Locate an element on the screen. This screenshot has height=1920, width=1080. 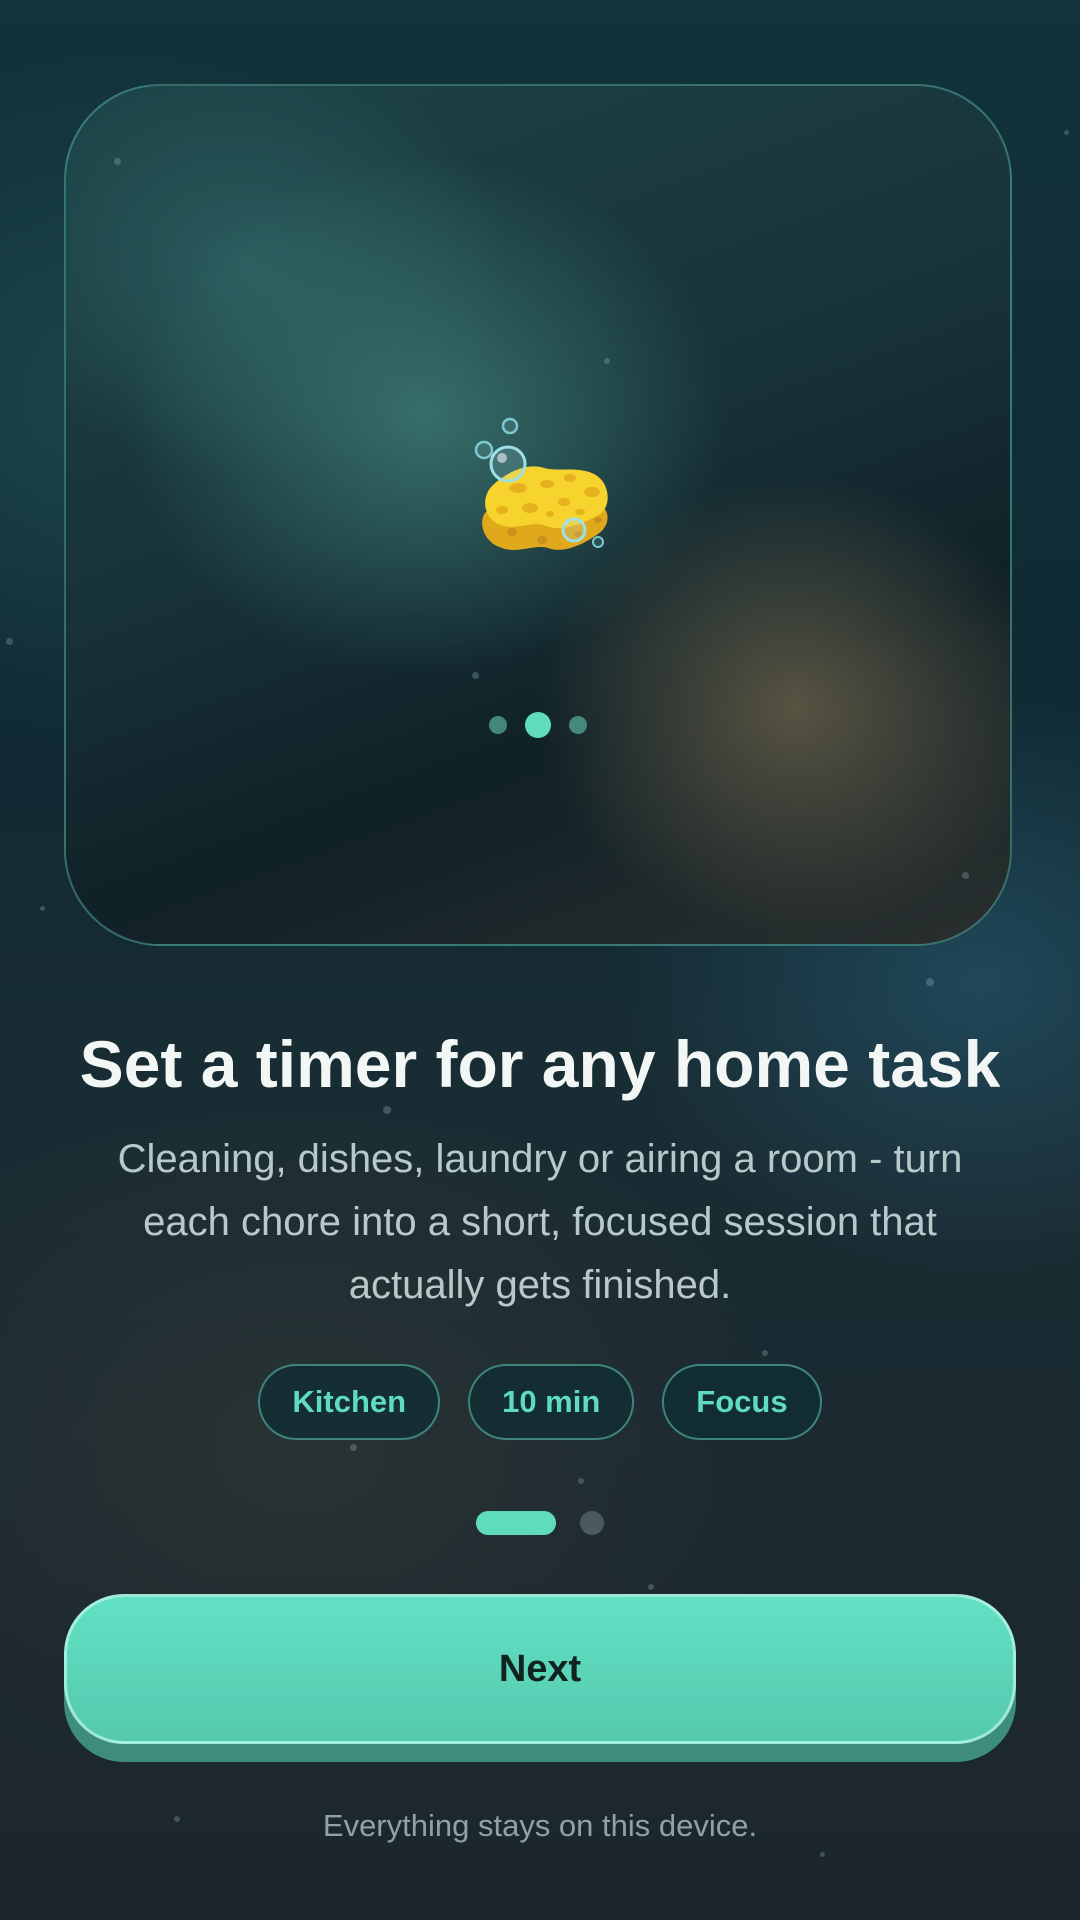
hero-carousel-dots is located at coordinates (538, 725).